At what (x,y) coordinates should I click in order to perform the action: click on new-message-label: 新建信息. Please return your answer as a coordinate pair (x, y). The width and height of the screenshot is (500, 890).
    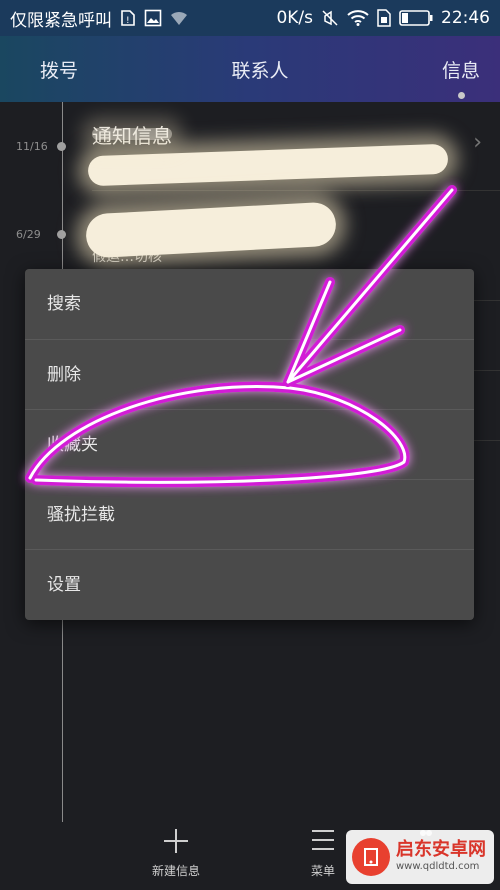
    Looking at the image, I should click on (175, 871).